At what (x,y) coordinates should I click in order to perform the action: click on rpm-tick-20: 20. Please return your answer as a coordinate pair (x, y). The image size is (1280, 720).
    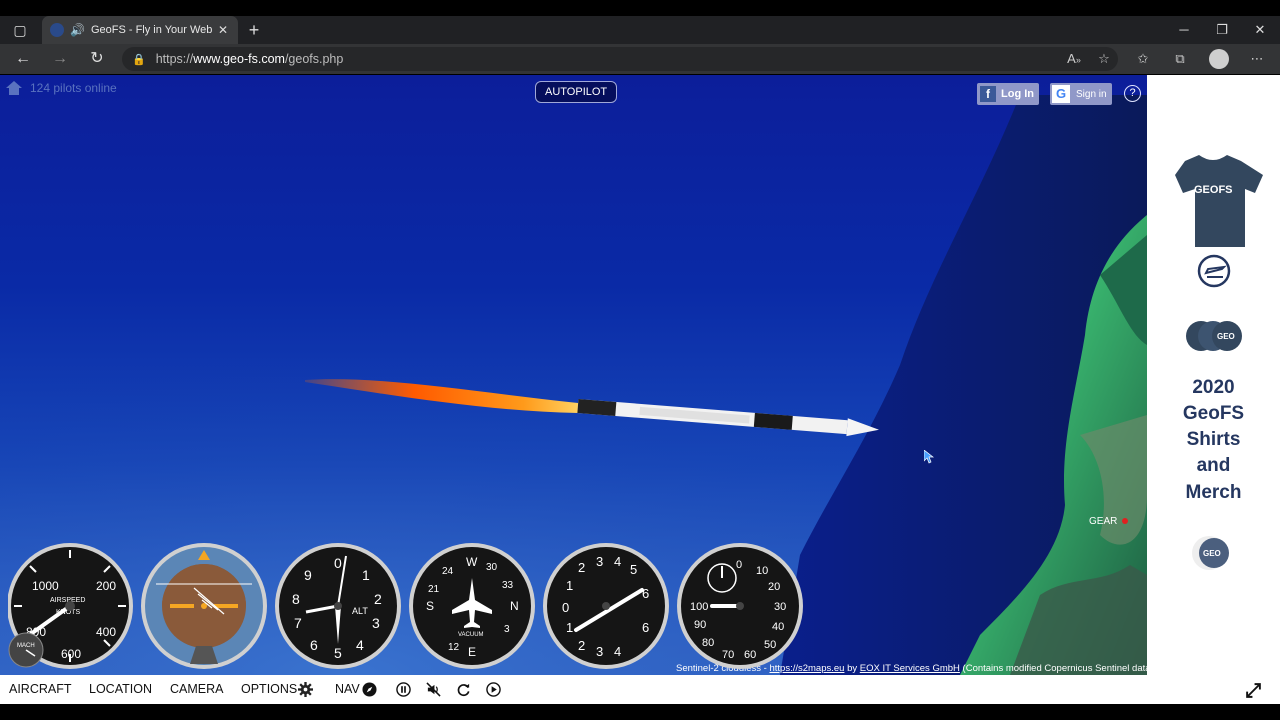
    Looking at the image, I should click on (774, 587).